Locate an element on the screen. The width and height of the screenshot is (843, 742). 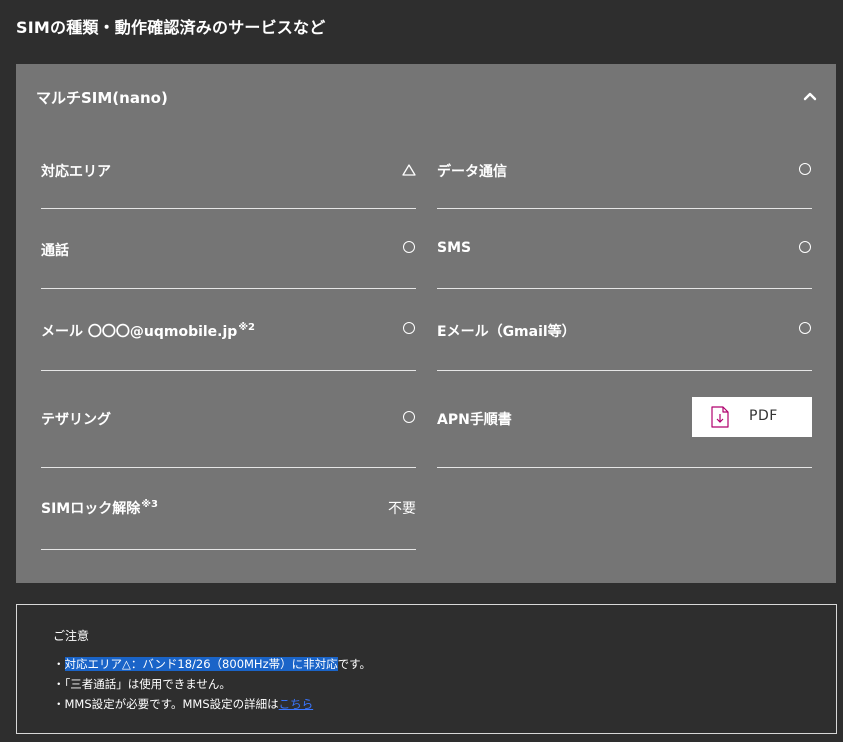
spec-label-text: メール 〇〇〇@uqmobile.jp is located at coordinates (139, 332).